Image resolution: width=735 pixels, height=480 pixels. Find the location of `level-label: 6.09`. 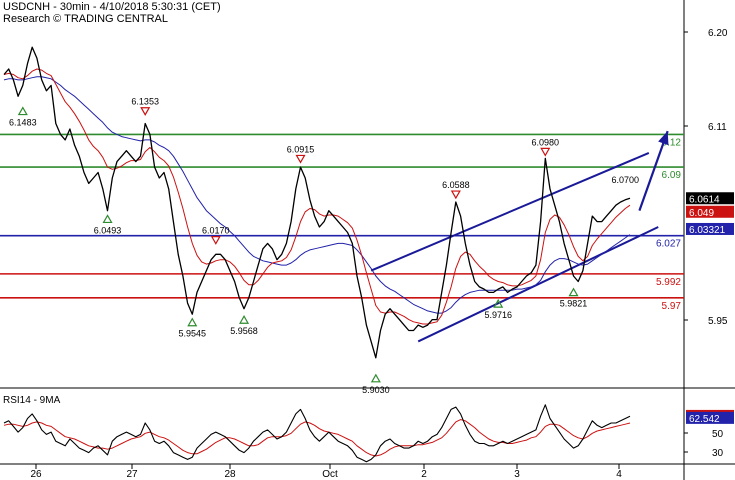

level-label: 6.09 is located at coordinates (672, 175).